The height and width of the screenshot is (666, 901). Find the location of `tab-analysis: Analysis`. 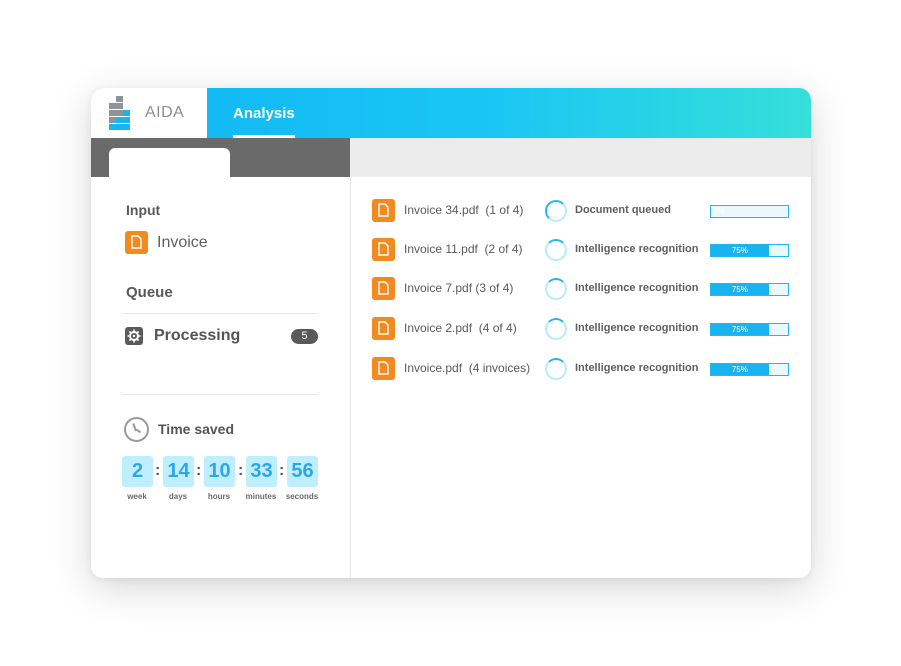

tab-analysis: Analysis is located at coordinates (264, 113).